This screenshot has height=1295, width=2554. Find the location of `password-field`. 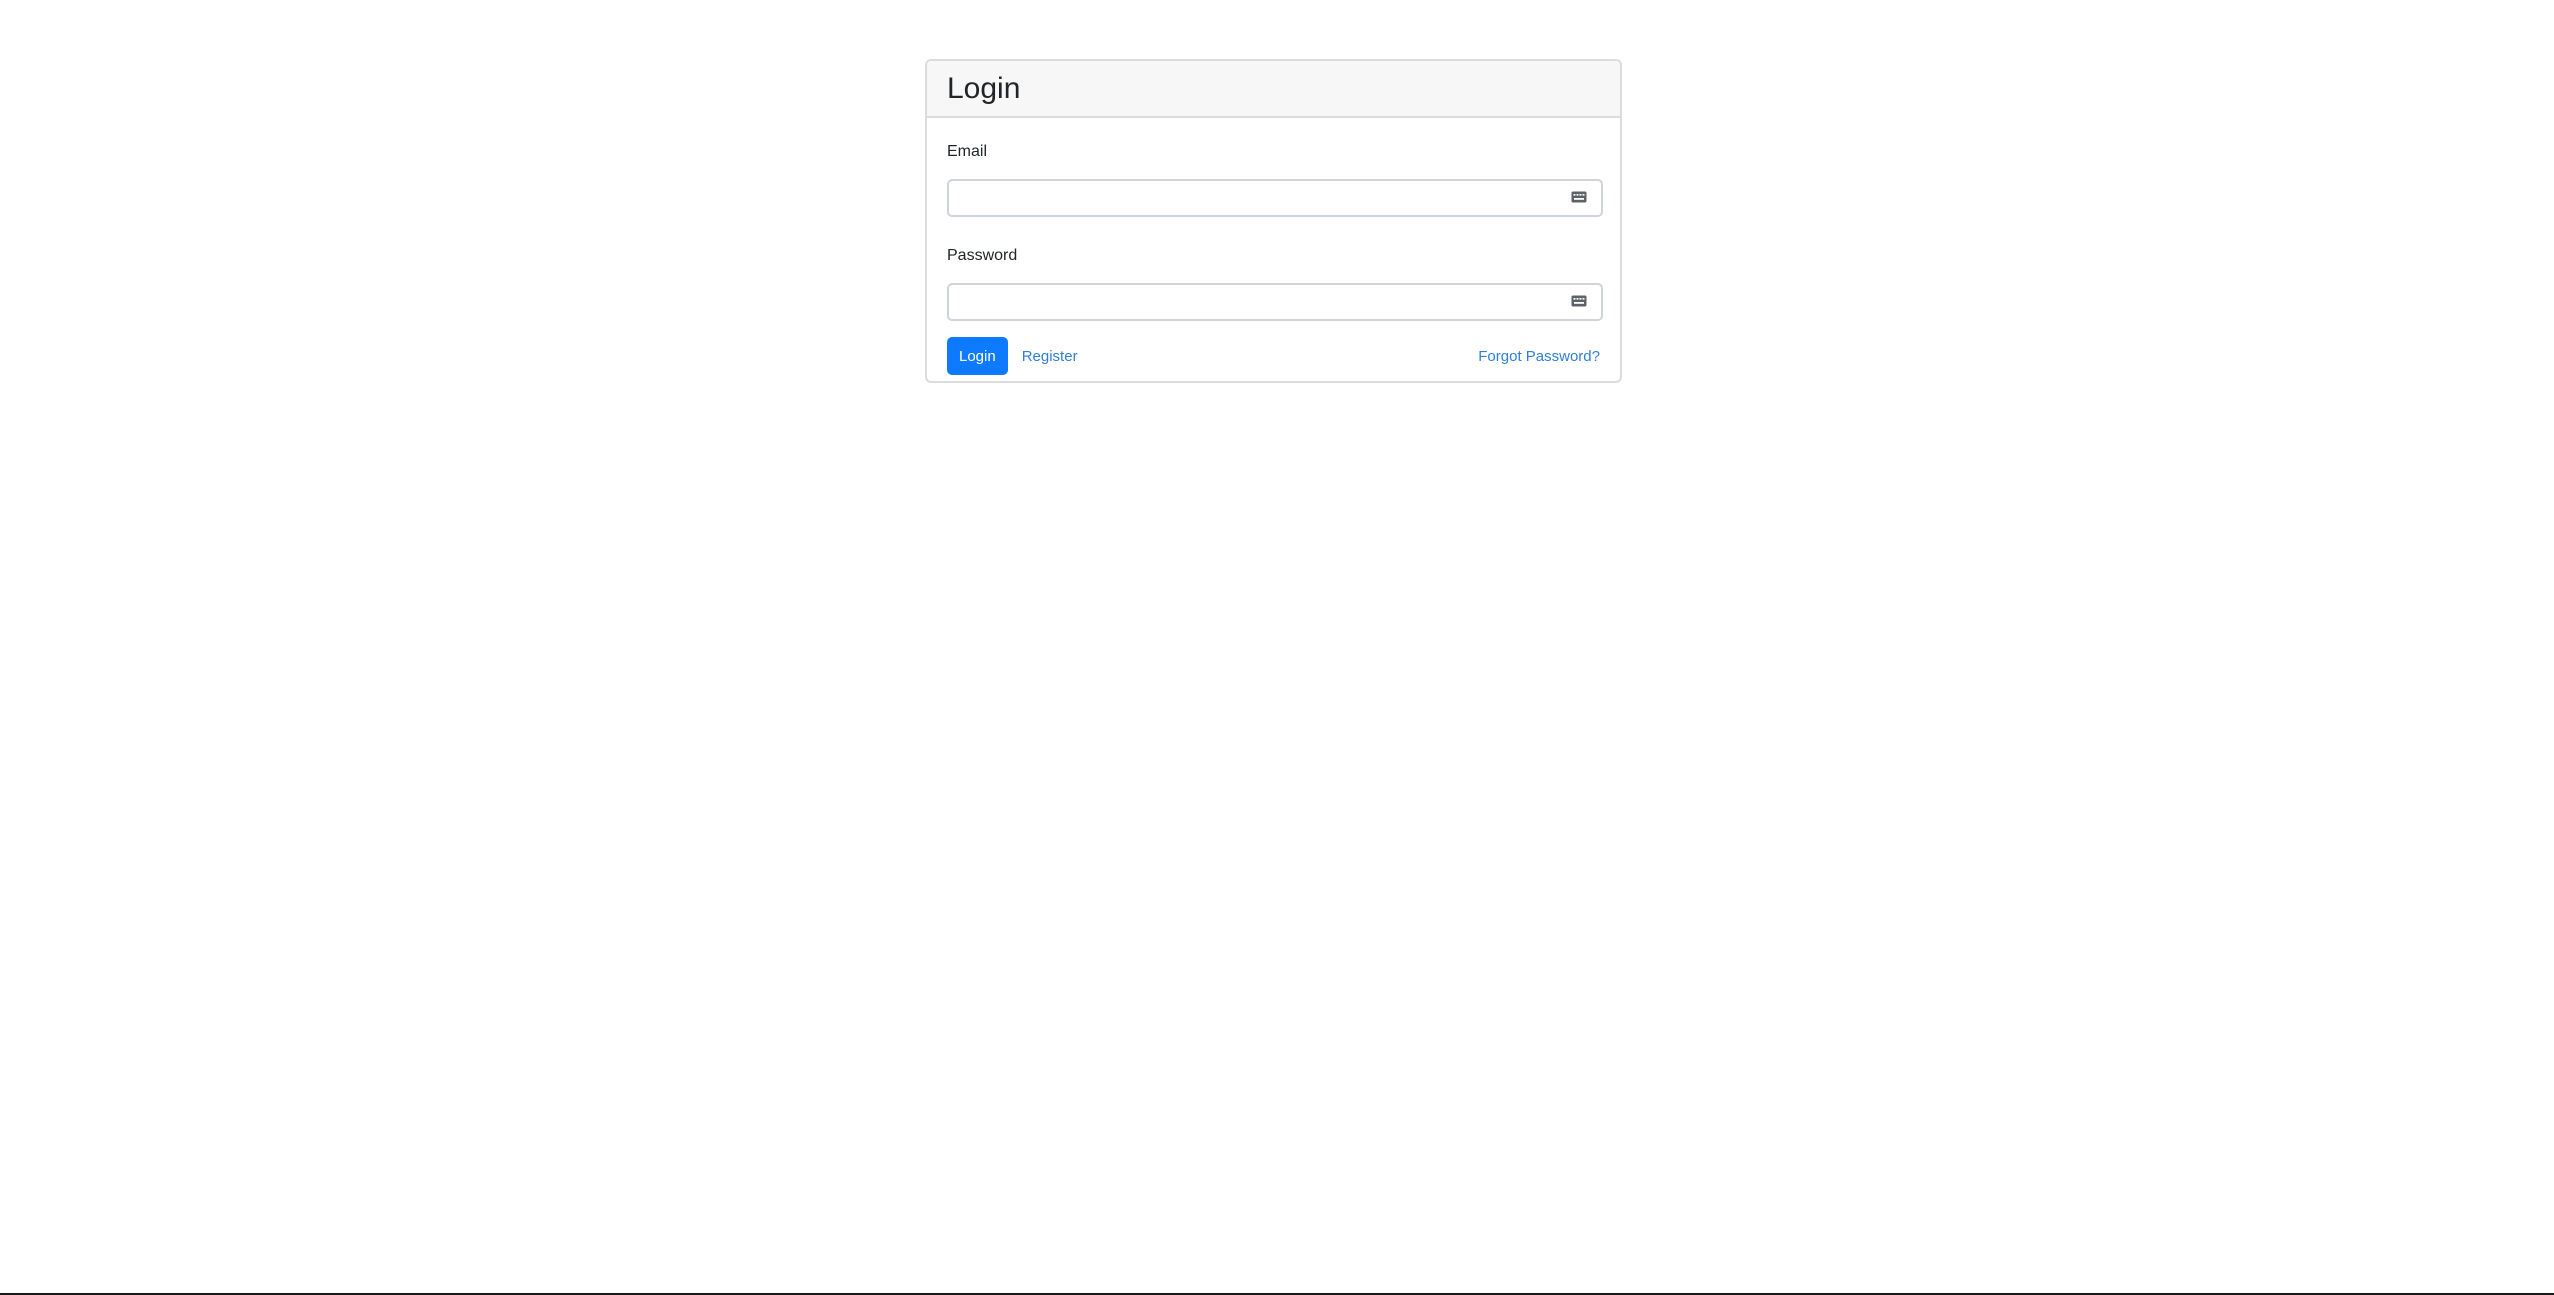

password-field is located at coordinates (1275, 302).